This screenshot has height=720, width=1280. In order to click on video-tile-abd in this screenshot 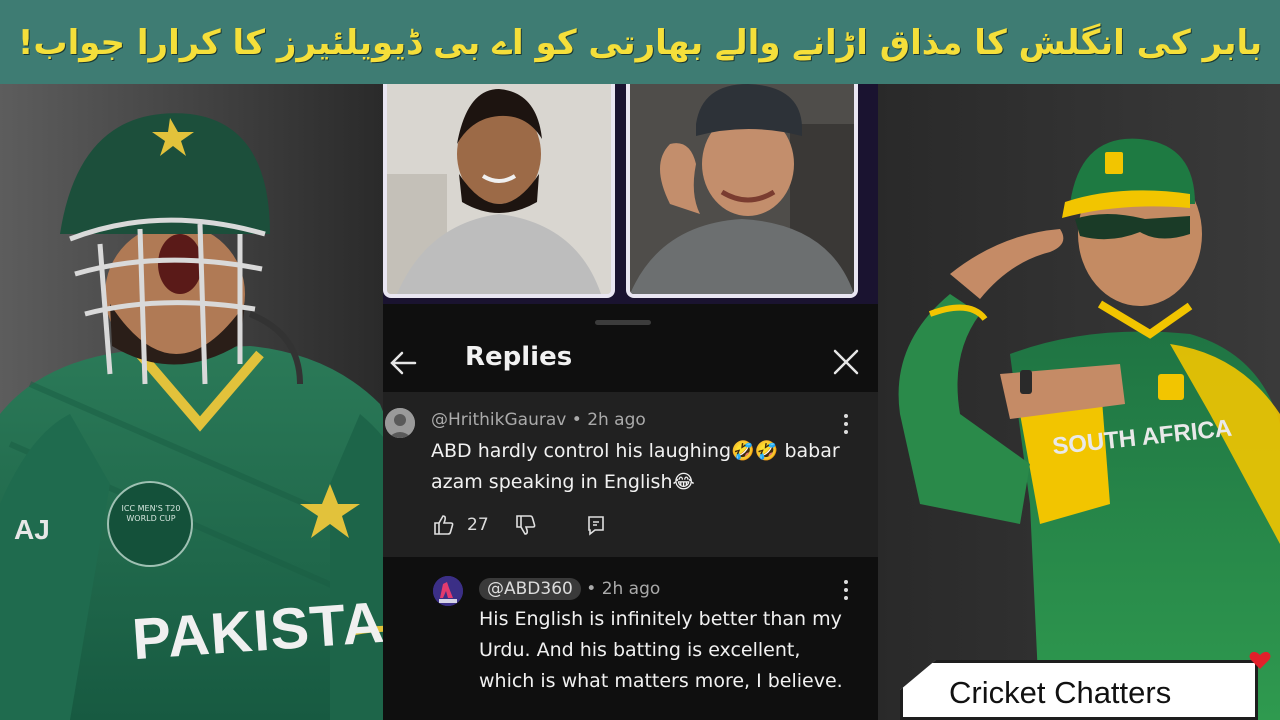, I will do `click(742, 191)`.